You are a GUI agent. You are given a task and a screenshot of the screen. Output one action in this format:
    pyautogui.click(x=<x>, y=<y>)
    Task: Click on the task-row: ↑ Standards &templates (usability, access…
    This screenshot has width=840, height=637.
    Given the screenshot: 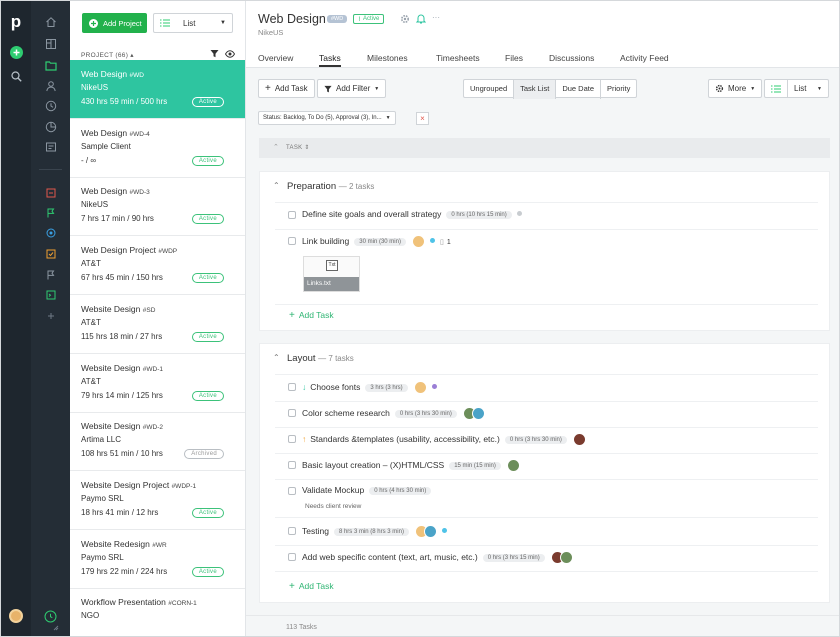 What is the action you would take?
    pyautogui.click(x=546, y=441)
    